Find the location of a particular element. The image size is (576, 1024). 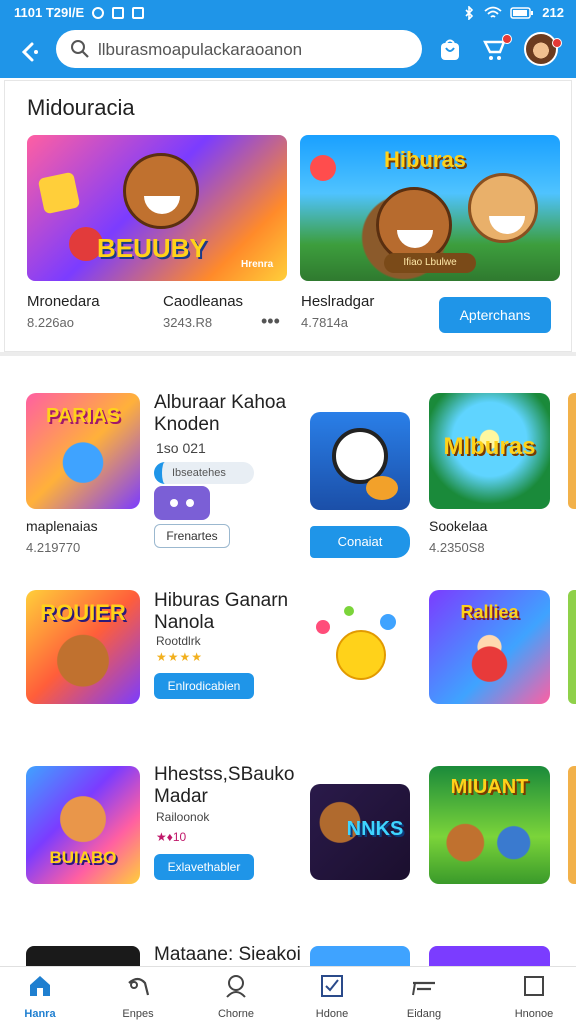

cart-badge-icon is located at coordinates (507, 39).